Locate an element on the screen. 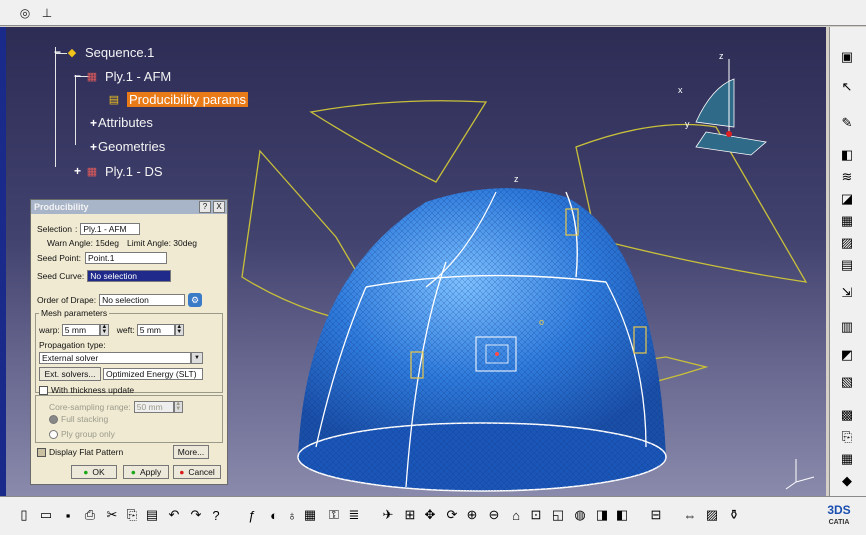  warn-angle-label: Warn Angle: 15deg is located at coordinates (83, 243).